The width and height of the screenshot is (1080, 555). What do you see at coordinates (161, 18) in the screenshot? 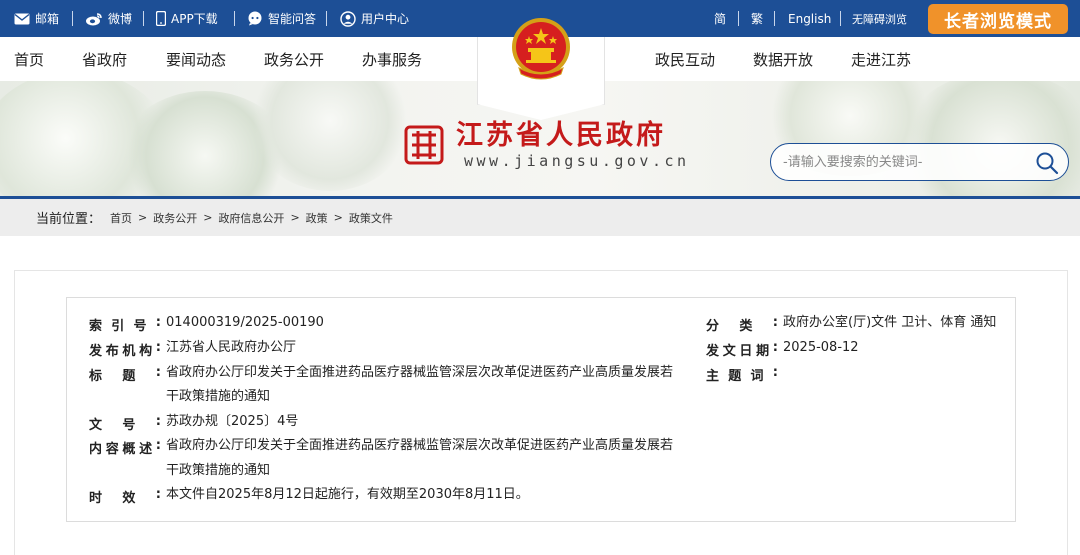
I see `mobile-phone-icon` at bounding box center [161, 18].